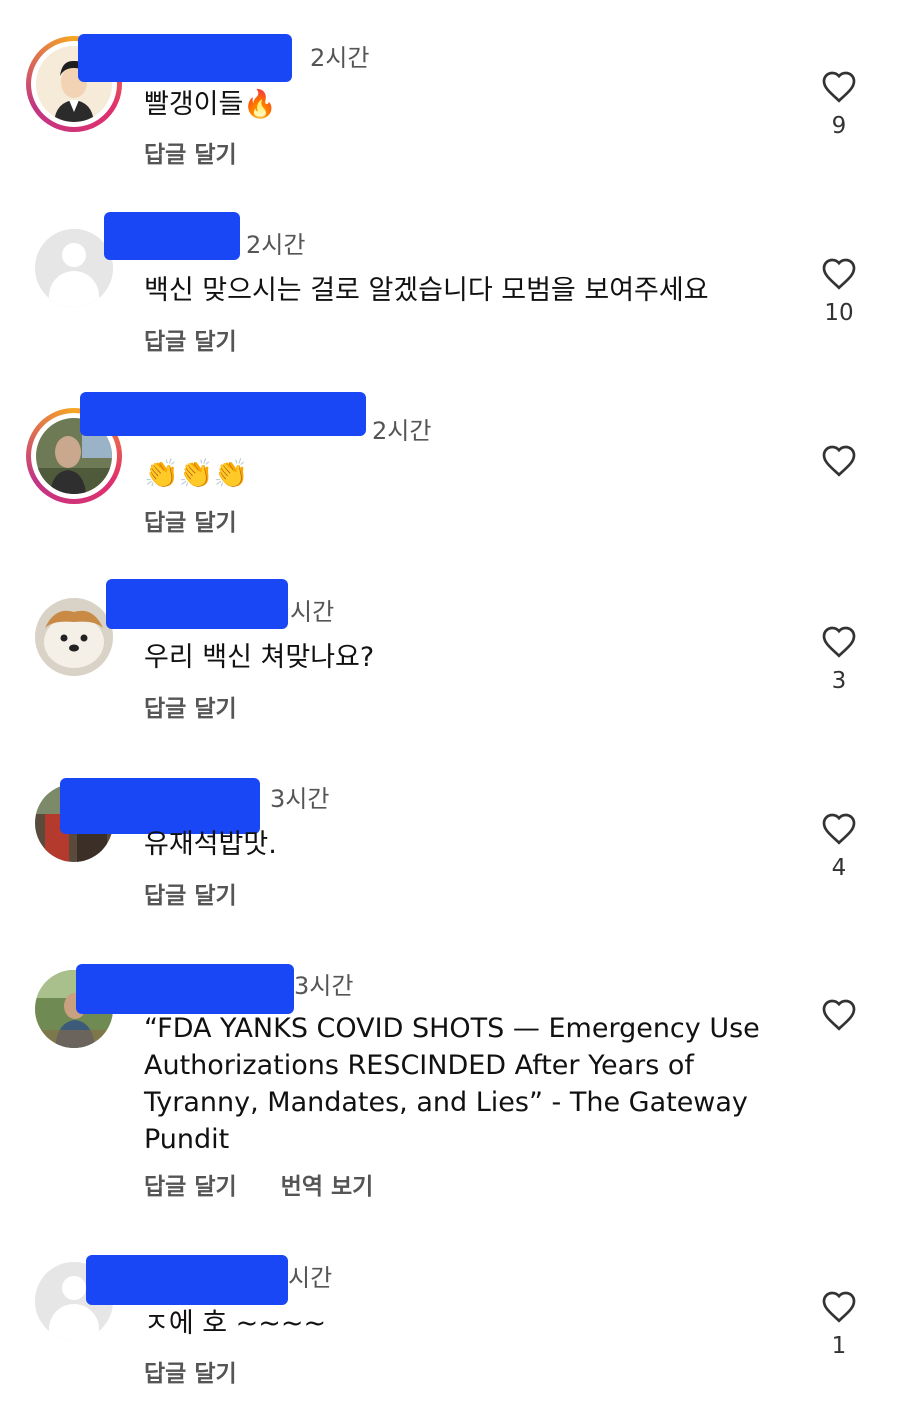 This screenshot has width=900, height=1413. I want to click on comment-text: 유재석밥맛., so click(210, 844).